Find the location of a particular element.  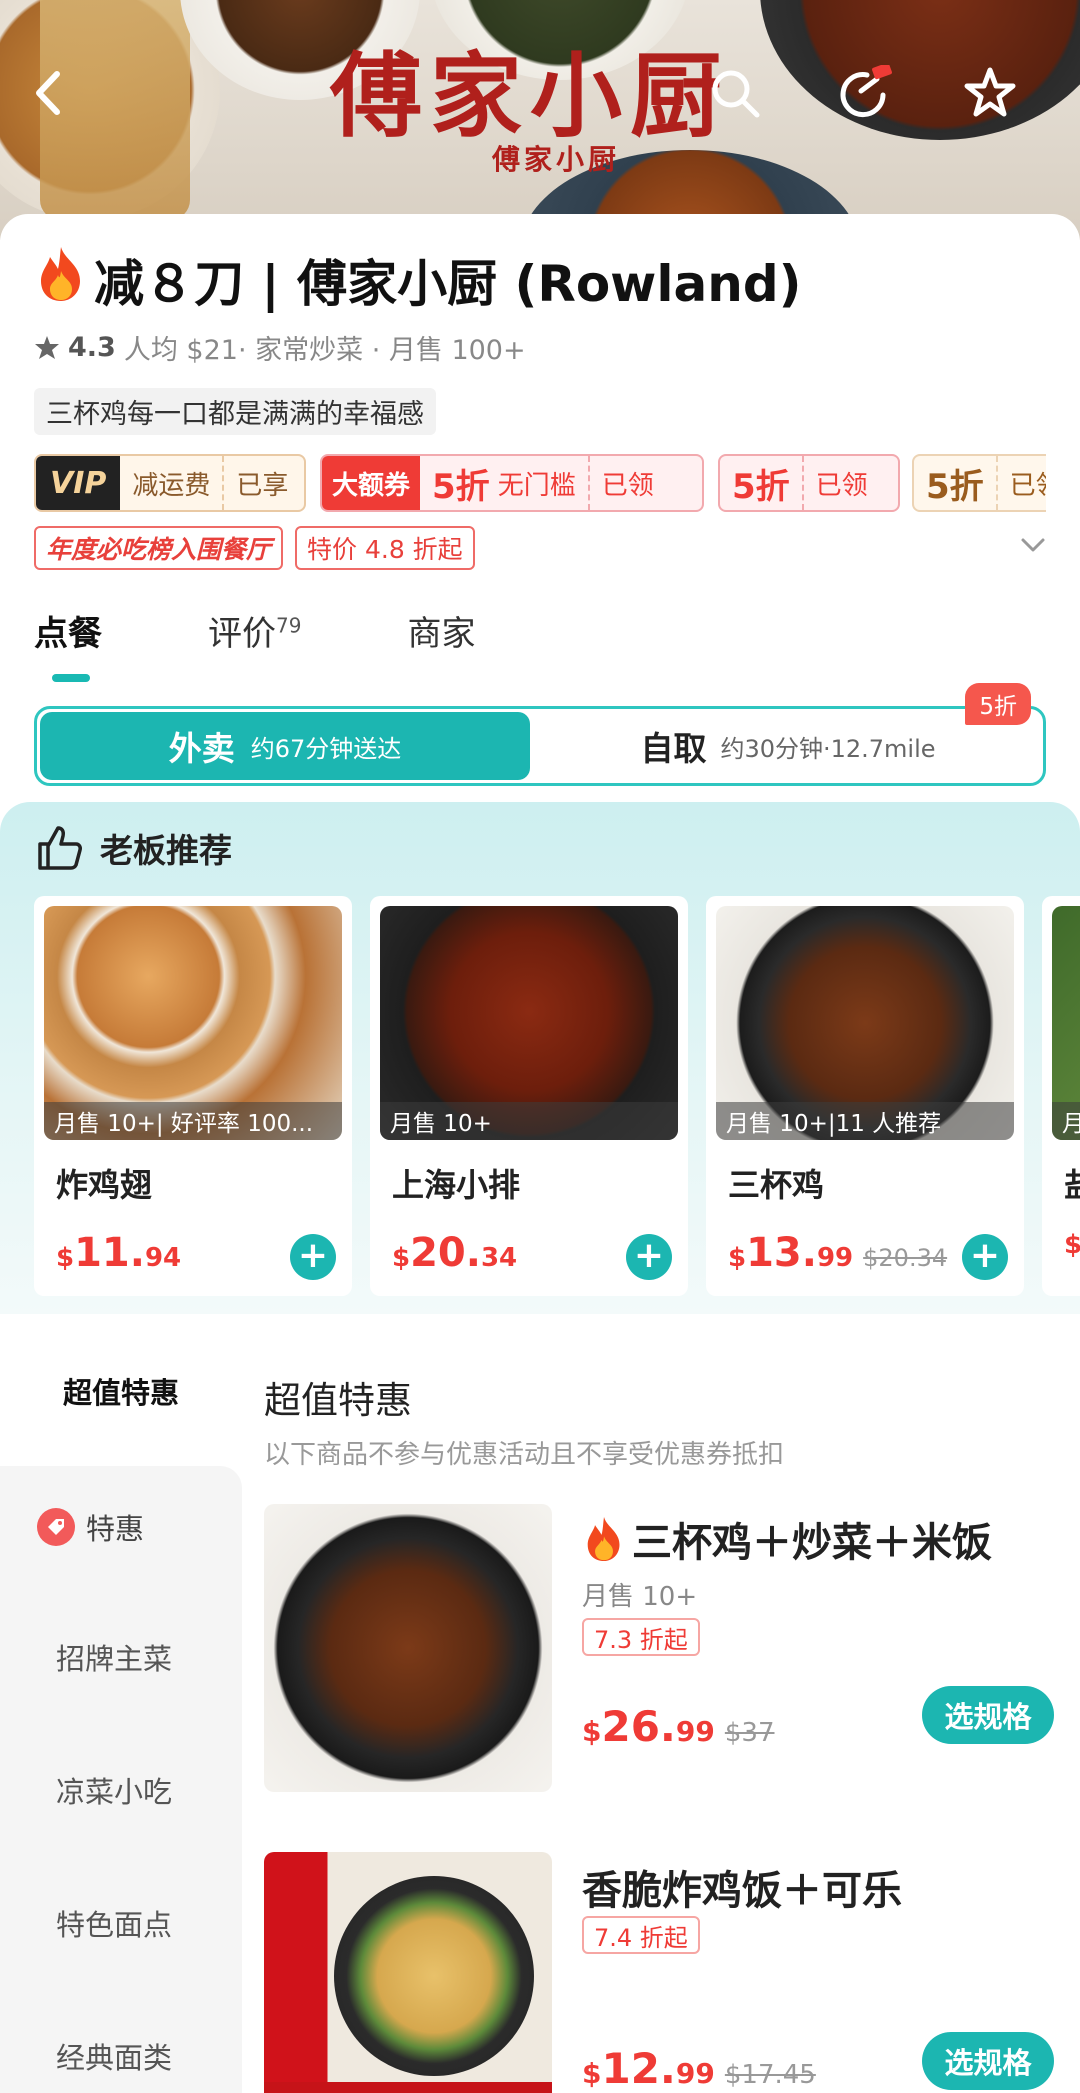

pickup-label: 自取 is located at coordinates (673, 748).